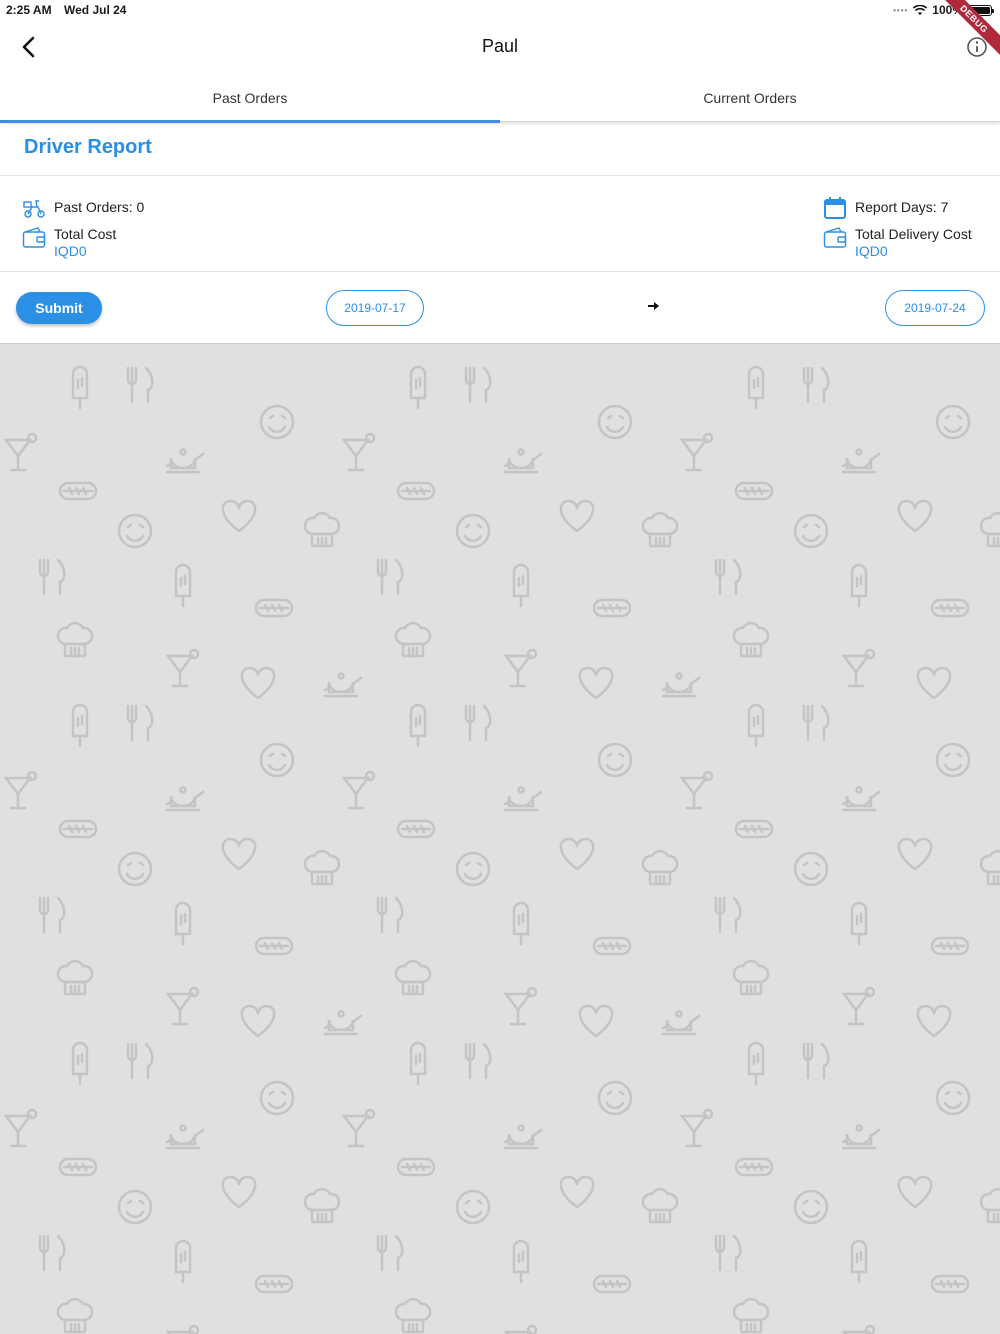  What do you see at coordinates (977, 47) in the screenshot?
I see `info-circle-icon` at bounding box center [977, 47].